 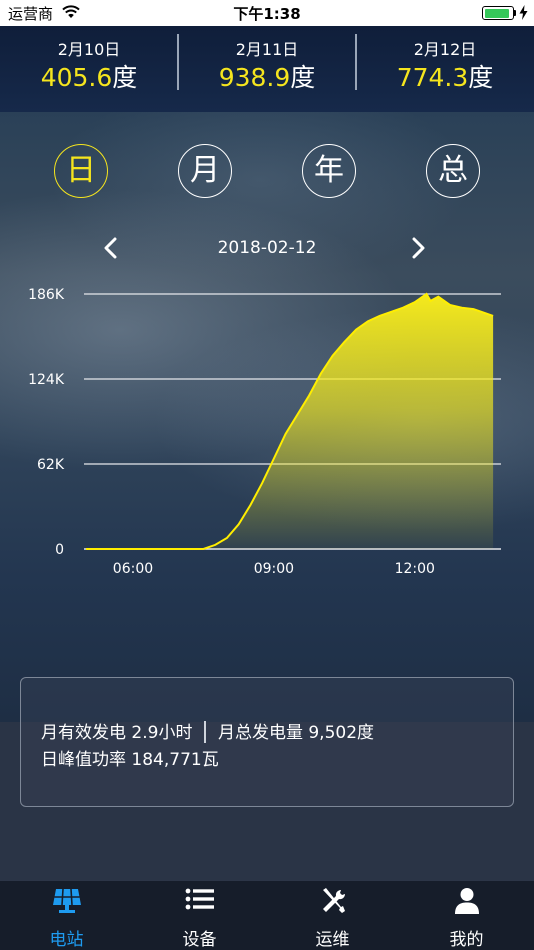 What do you see at coordinates (133, 569) in the screenshot?
I see `x-tick-label: 06:00` at bounding box center [133, 569].